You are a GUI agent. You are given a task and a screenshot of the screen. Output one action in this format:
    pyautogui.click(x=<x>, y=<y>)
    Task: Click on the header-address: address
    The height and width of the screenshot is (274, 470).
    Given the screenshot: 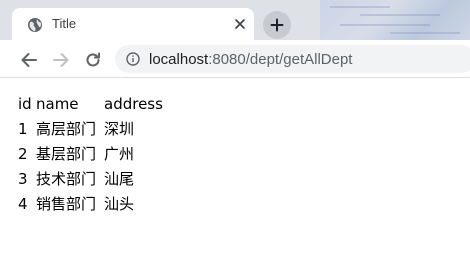 What is the action you would take?
    pyautogui.click(x=133, y=103)
    